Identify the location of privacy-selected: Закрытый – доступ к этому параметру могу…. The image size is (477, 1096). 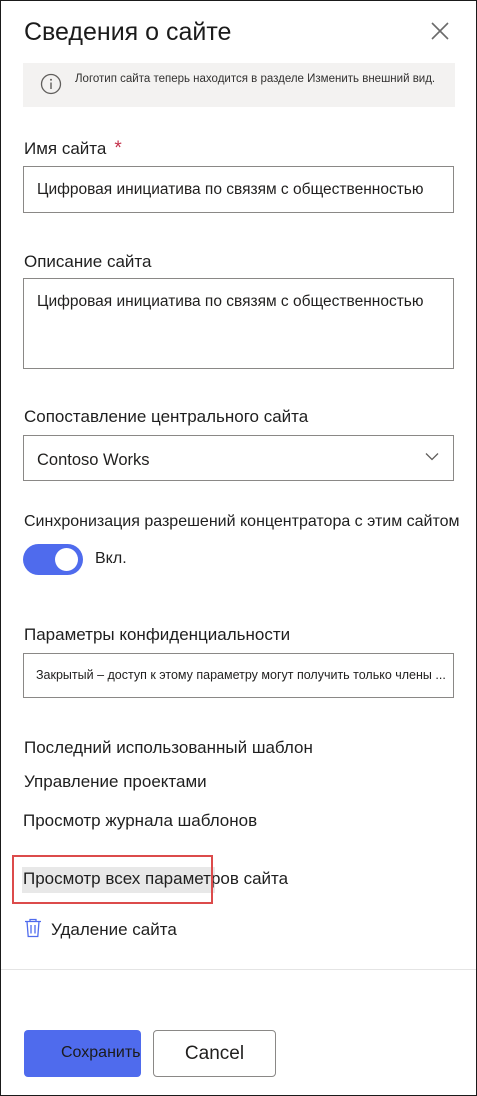
(241, 675).